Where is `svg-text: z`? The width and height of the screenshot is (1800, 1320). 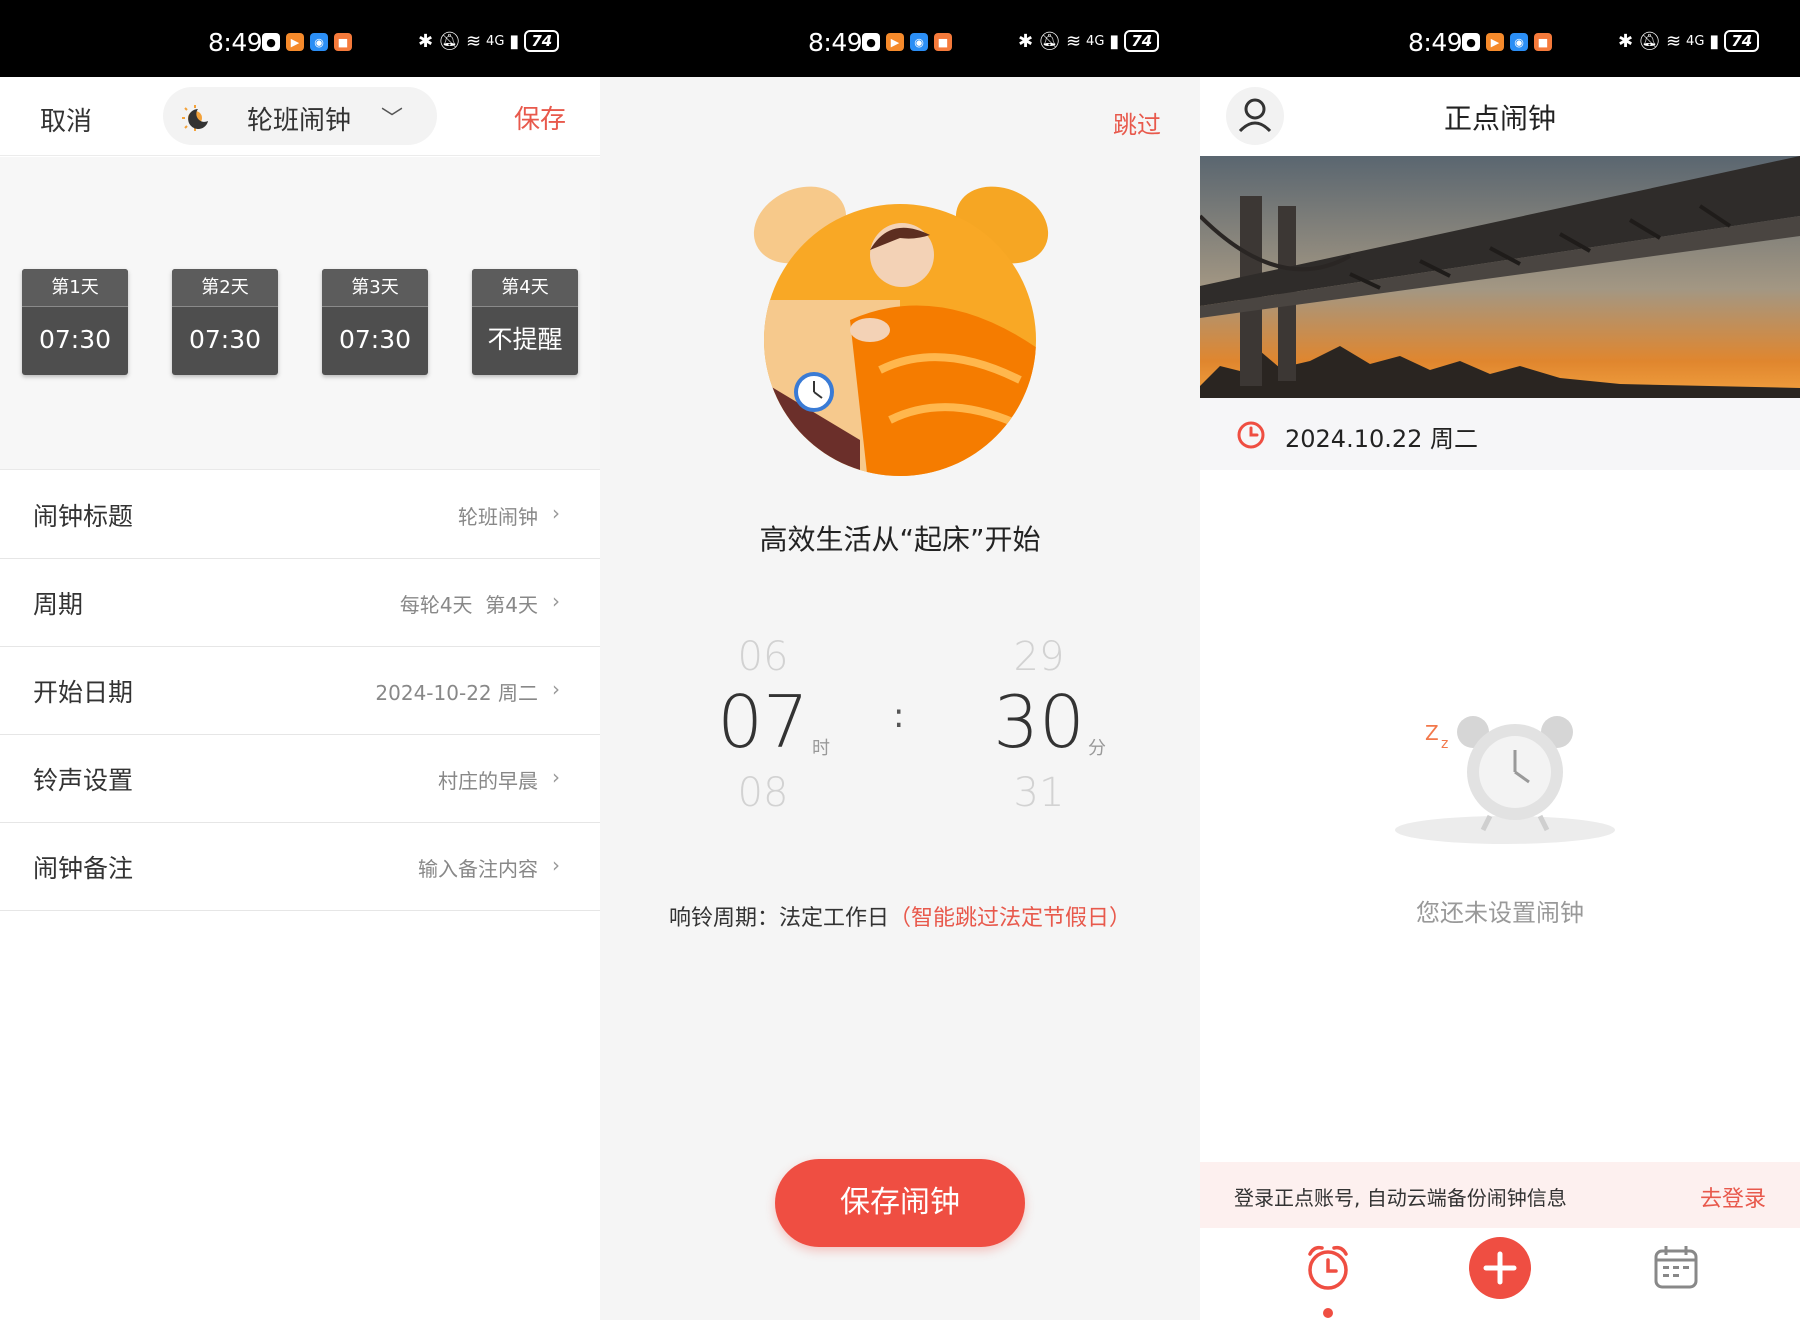
svg-text: z is located at coordinates (1444, 744).